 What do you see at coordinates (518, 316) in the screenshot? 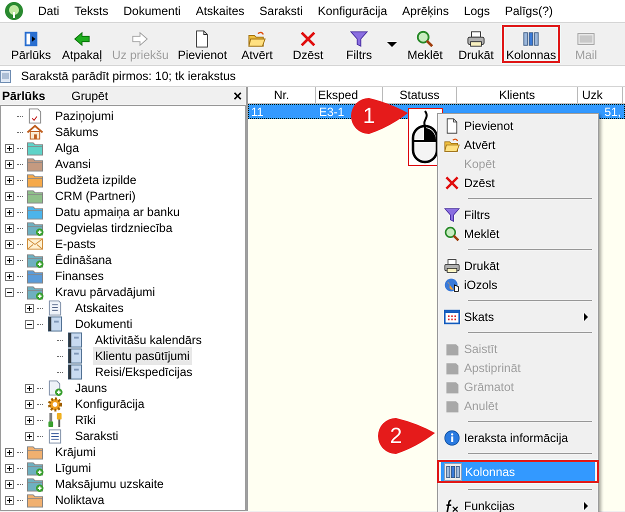
I see `menu-item: Skats` at bounding box center [518, 316].